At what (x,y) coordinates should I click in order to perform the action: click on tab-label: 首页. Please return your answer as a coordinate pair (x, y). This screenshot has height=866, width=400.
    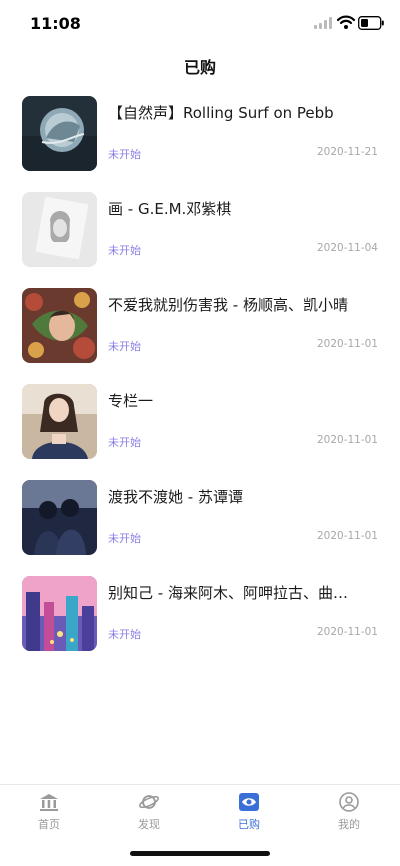
    Looking at the image, I should click on (49, 824).